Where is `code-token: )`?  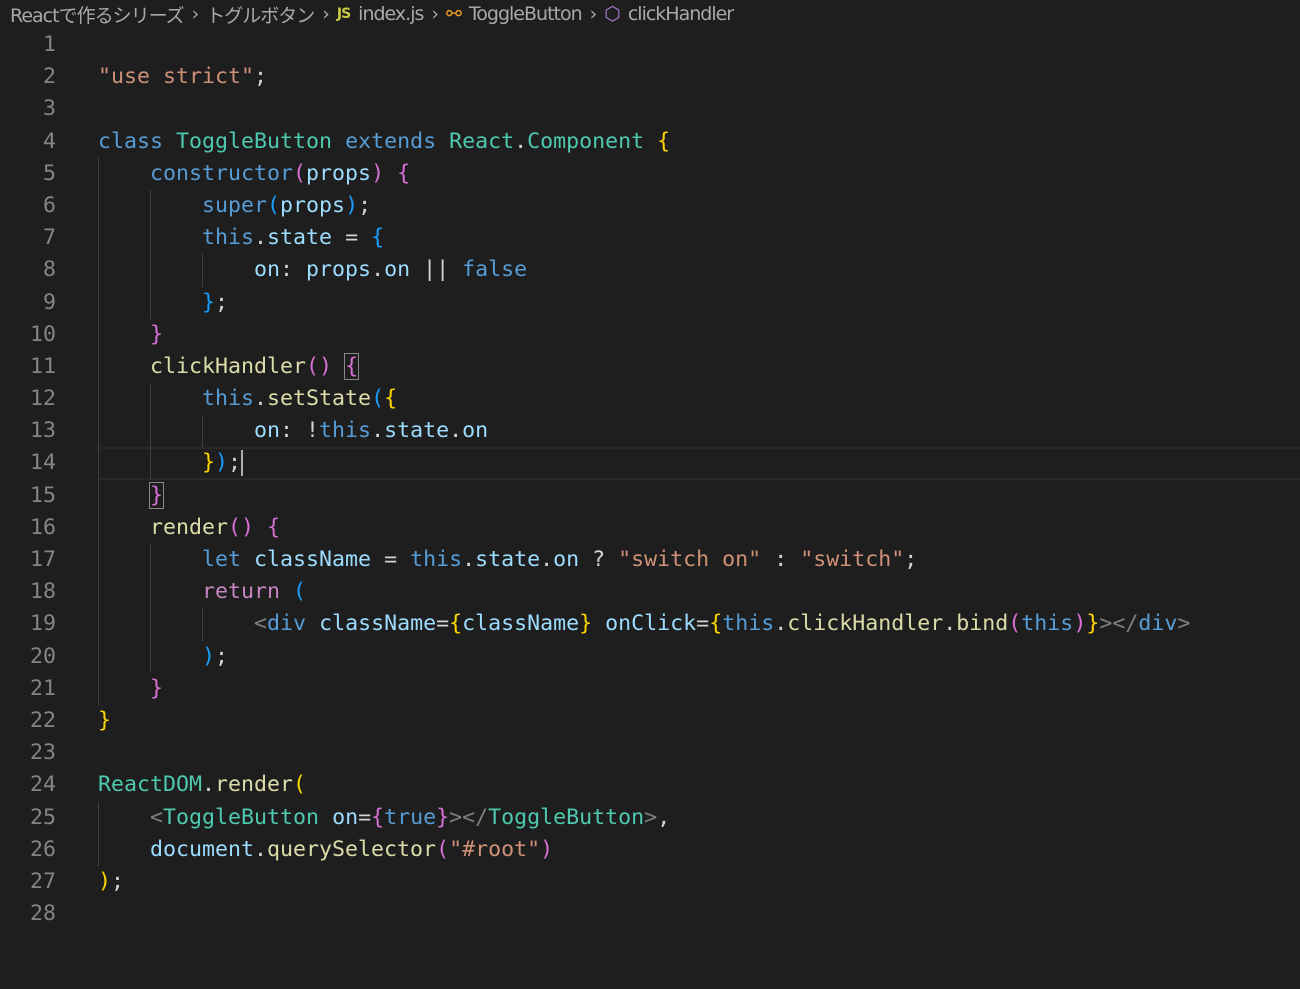 code-token: ) is located at coordinates (1080, 624).